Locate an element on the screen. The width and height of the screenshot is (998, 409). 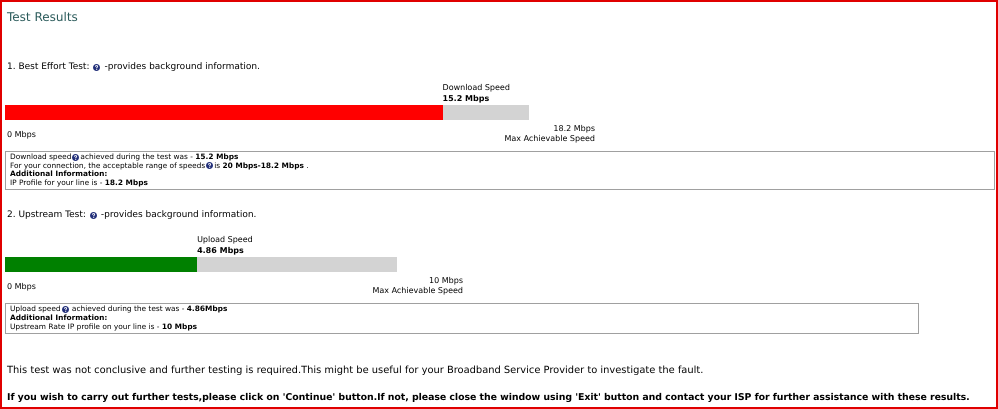
test-heading: 1. Best Effort Test: is located at coordinates (48, 67).